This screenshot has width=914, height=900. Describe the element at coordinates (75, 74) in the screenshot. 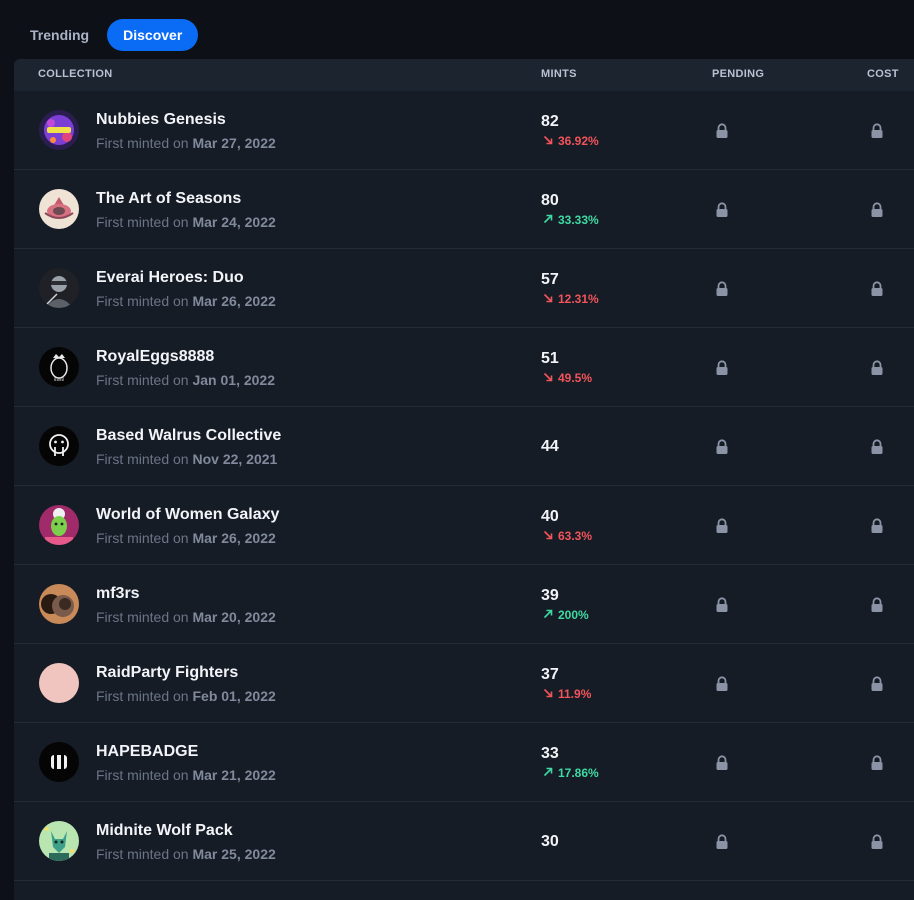

I see `header-collection: COLLECTION` at that location.